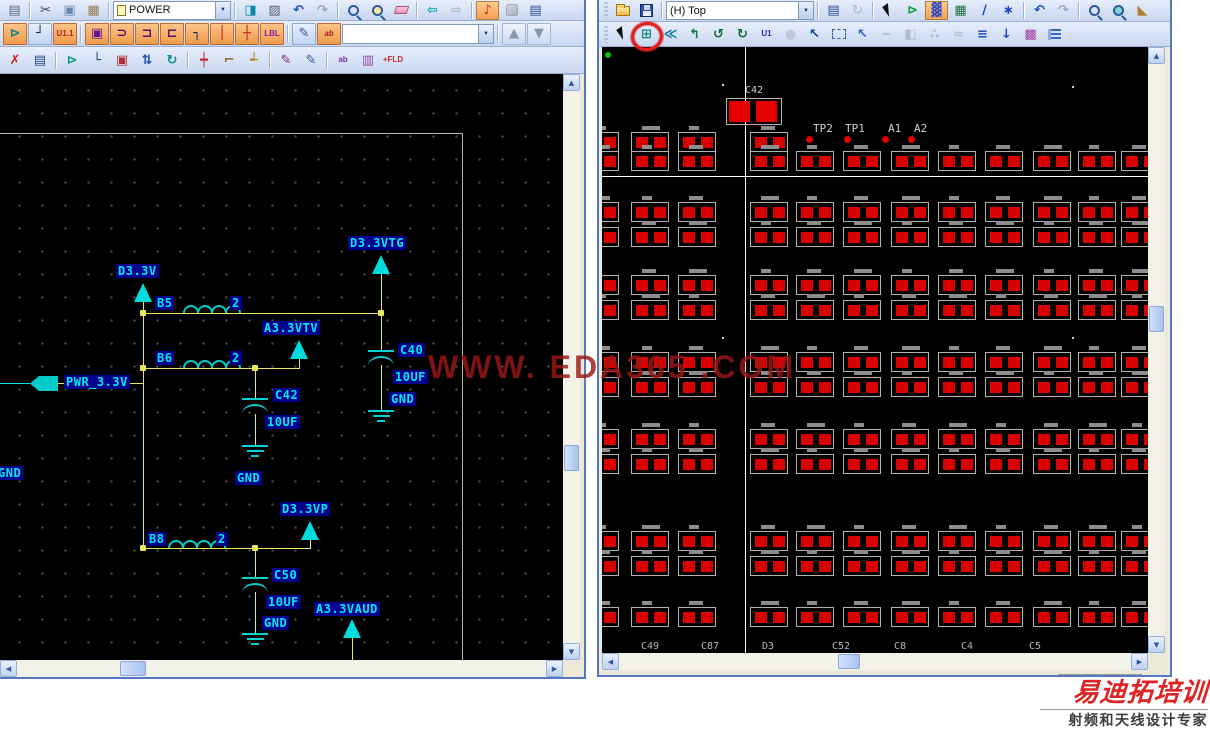  Describe the element at coordinates (1063, 10) in the screenshot. I see `redo-button: ↷` at that location.